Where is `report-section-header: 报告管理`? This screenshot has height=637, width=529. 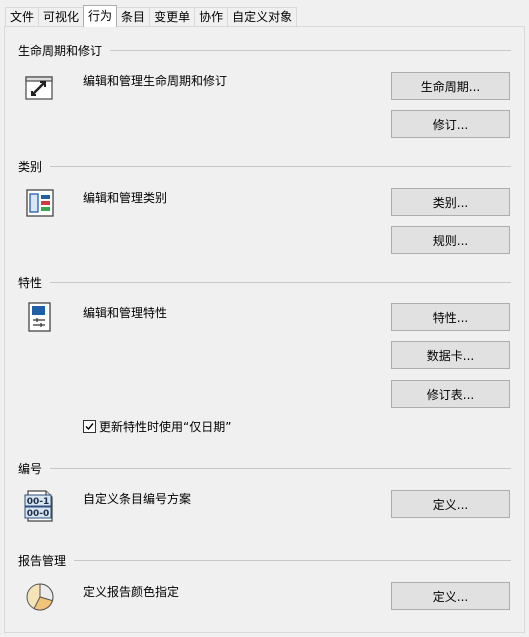
report-section-header: 报告管理 is located at coordinates (264, 560).